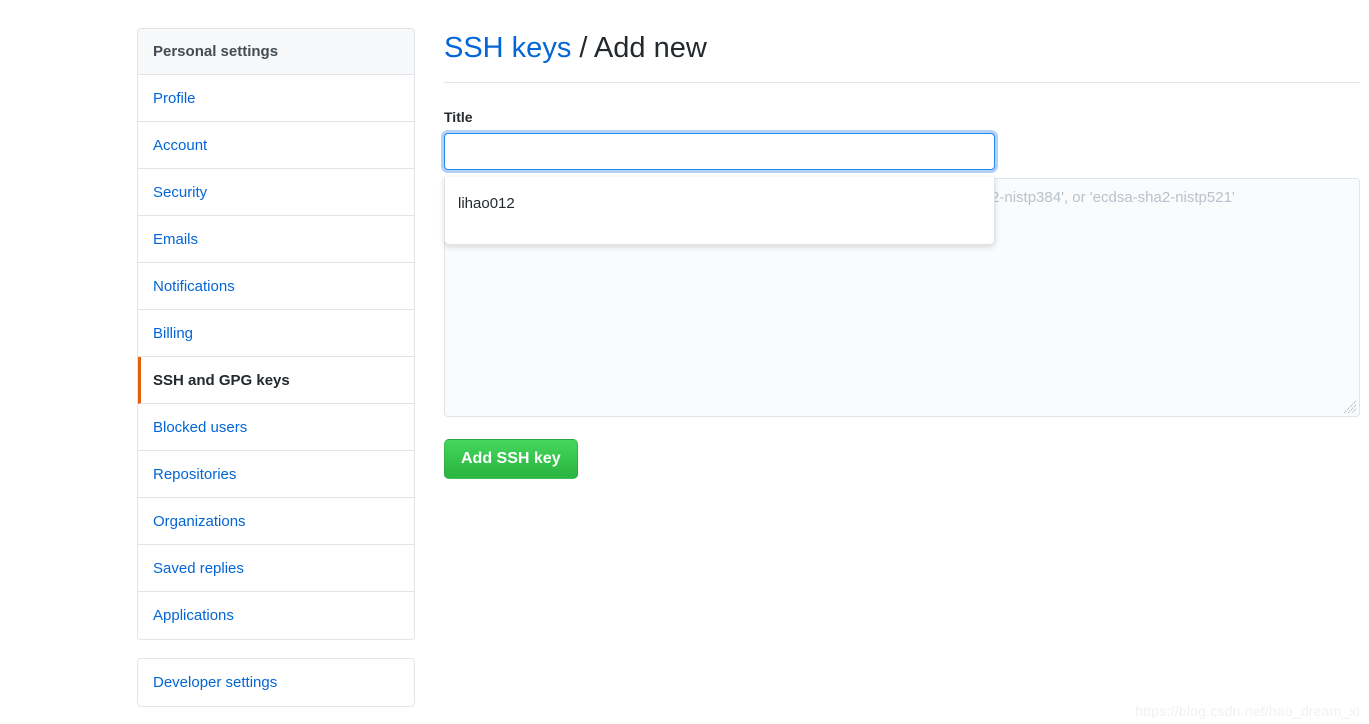 The width and height of the screenshot is (1369, 724). What do you see at coordinates (719, 151) in the screenshot?
I see `title-input` at bounding box center [719, 151].